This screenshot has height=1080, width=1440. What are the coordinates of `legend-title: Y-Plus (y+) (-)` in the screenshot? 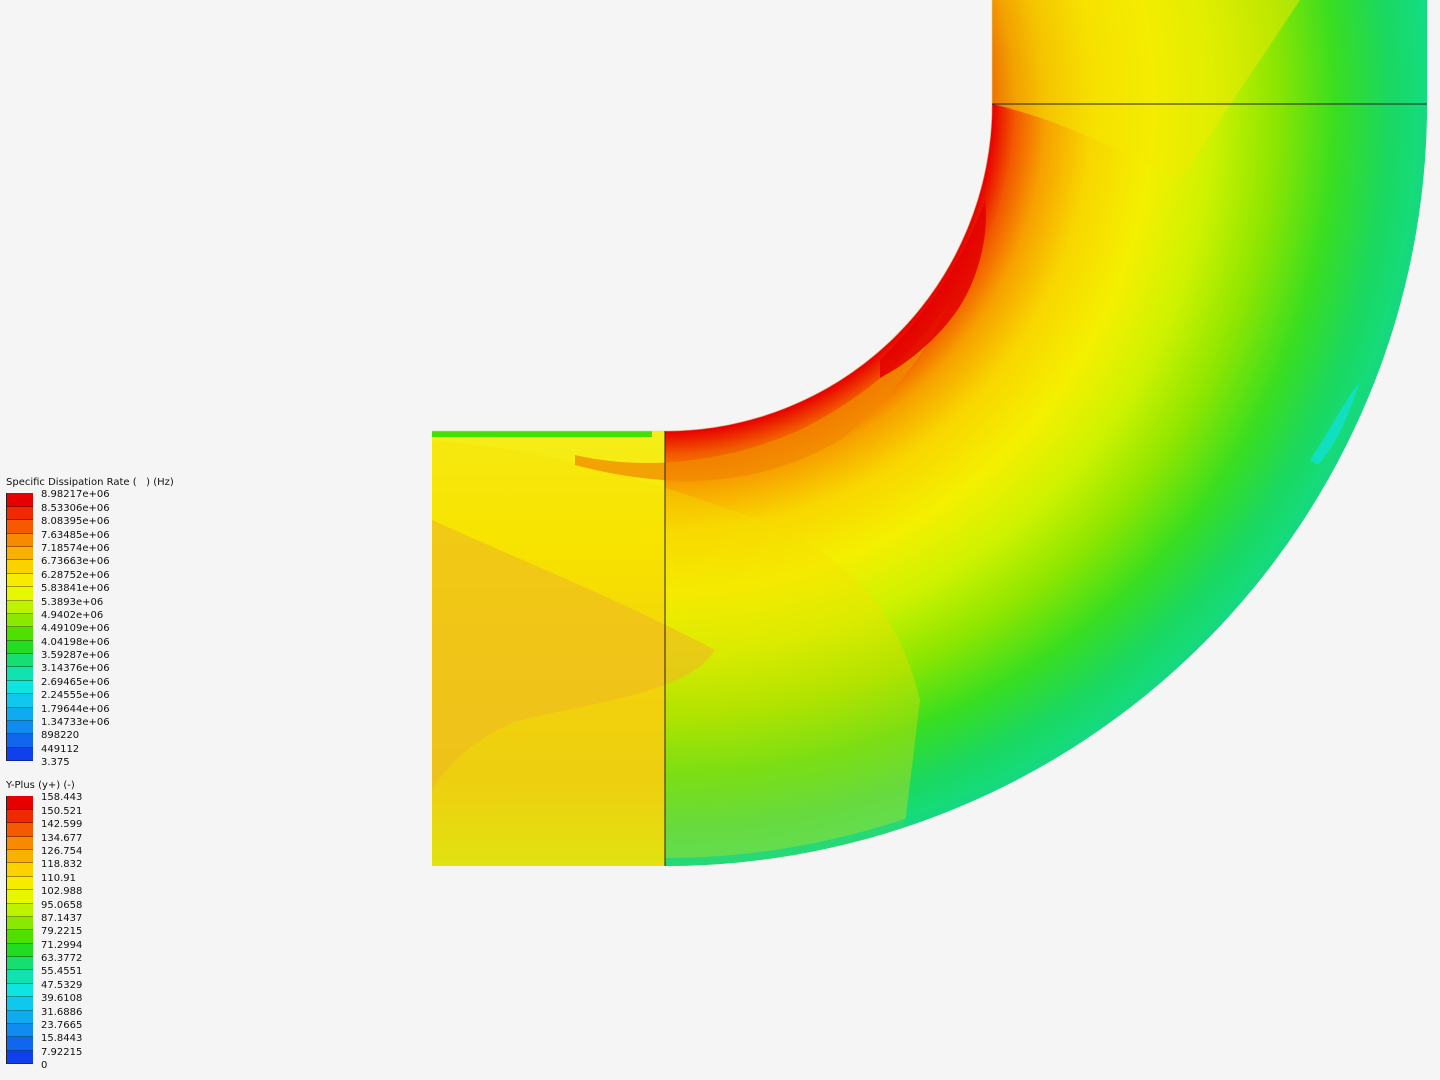 It's located at (40, 785).